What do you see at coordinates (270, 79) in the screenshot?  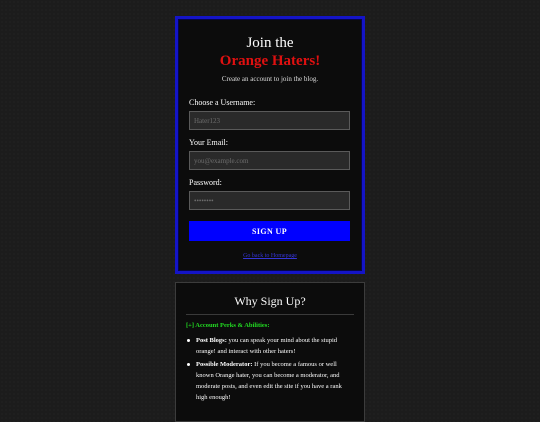 I see `signup-subtitle: Create an account to join the blog.` at bounding box center [270, 79].